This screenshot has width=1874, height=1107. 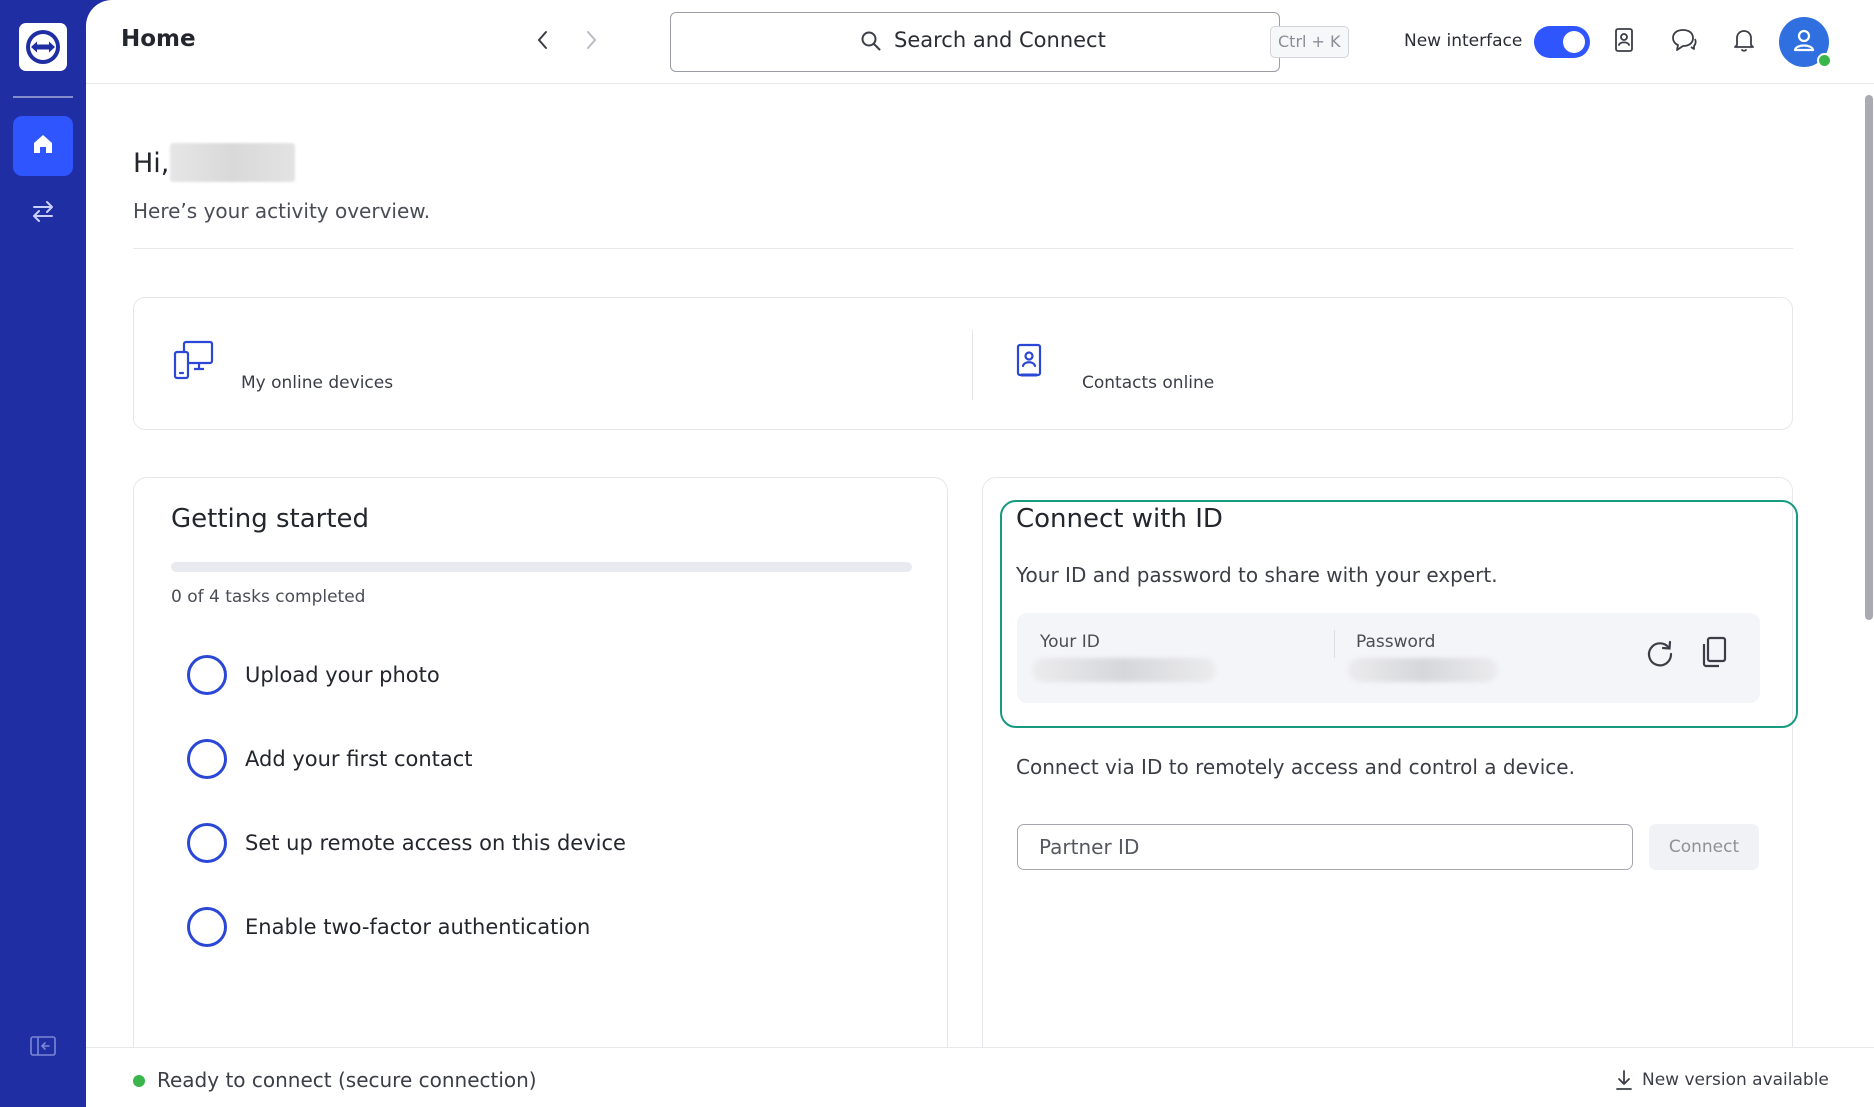 I want to click on bell-icon, so click(x=1744, y=42).